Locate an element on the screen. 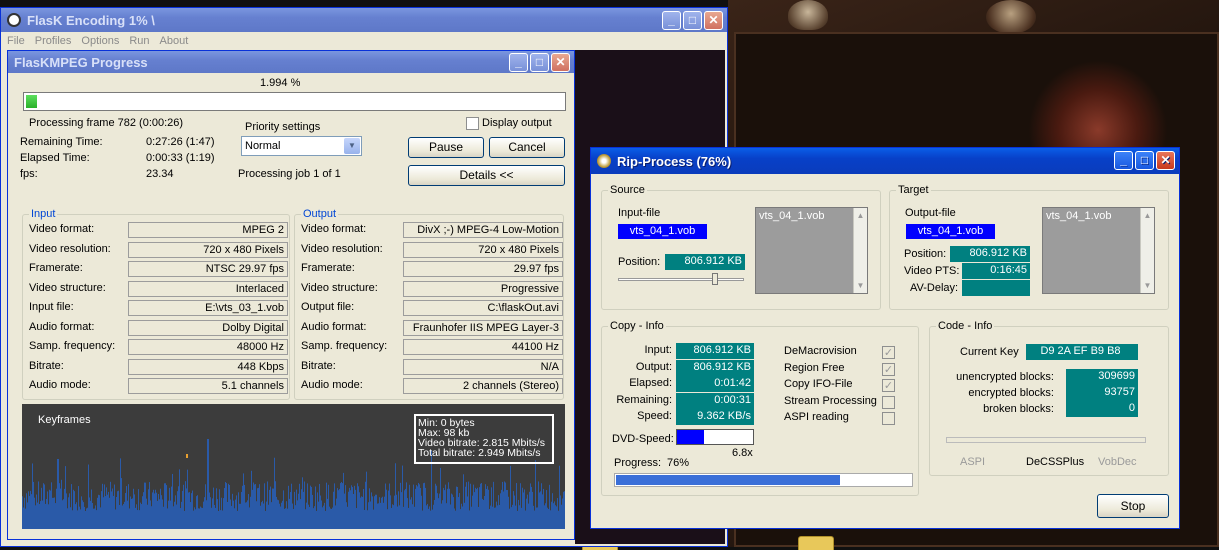  input-row-label: Input file: is located at coordinates (51, 307).